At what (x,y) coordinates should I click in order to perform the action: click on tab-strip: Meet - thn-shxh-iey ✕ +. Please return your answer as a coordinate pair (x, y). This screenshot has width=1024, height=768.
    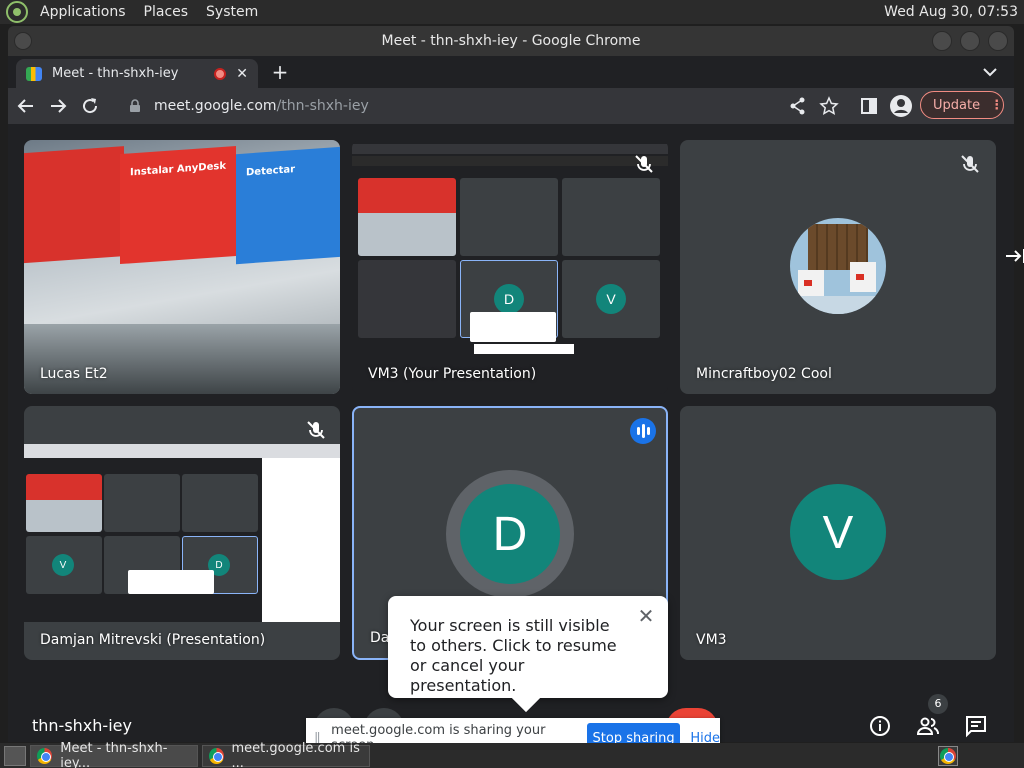
    Looking at the image, I should click on (511, 72).